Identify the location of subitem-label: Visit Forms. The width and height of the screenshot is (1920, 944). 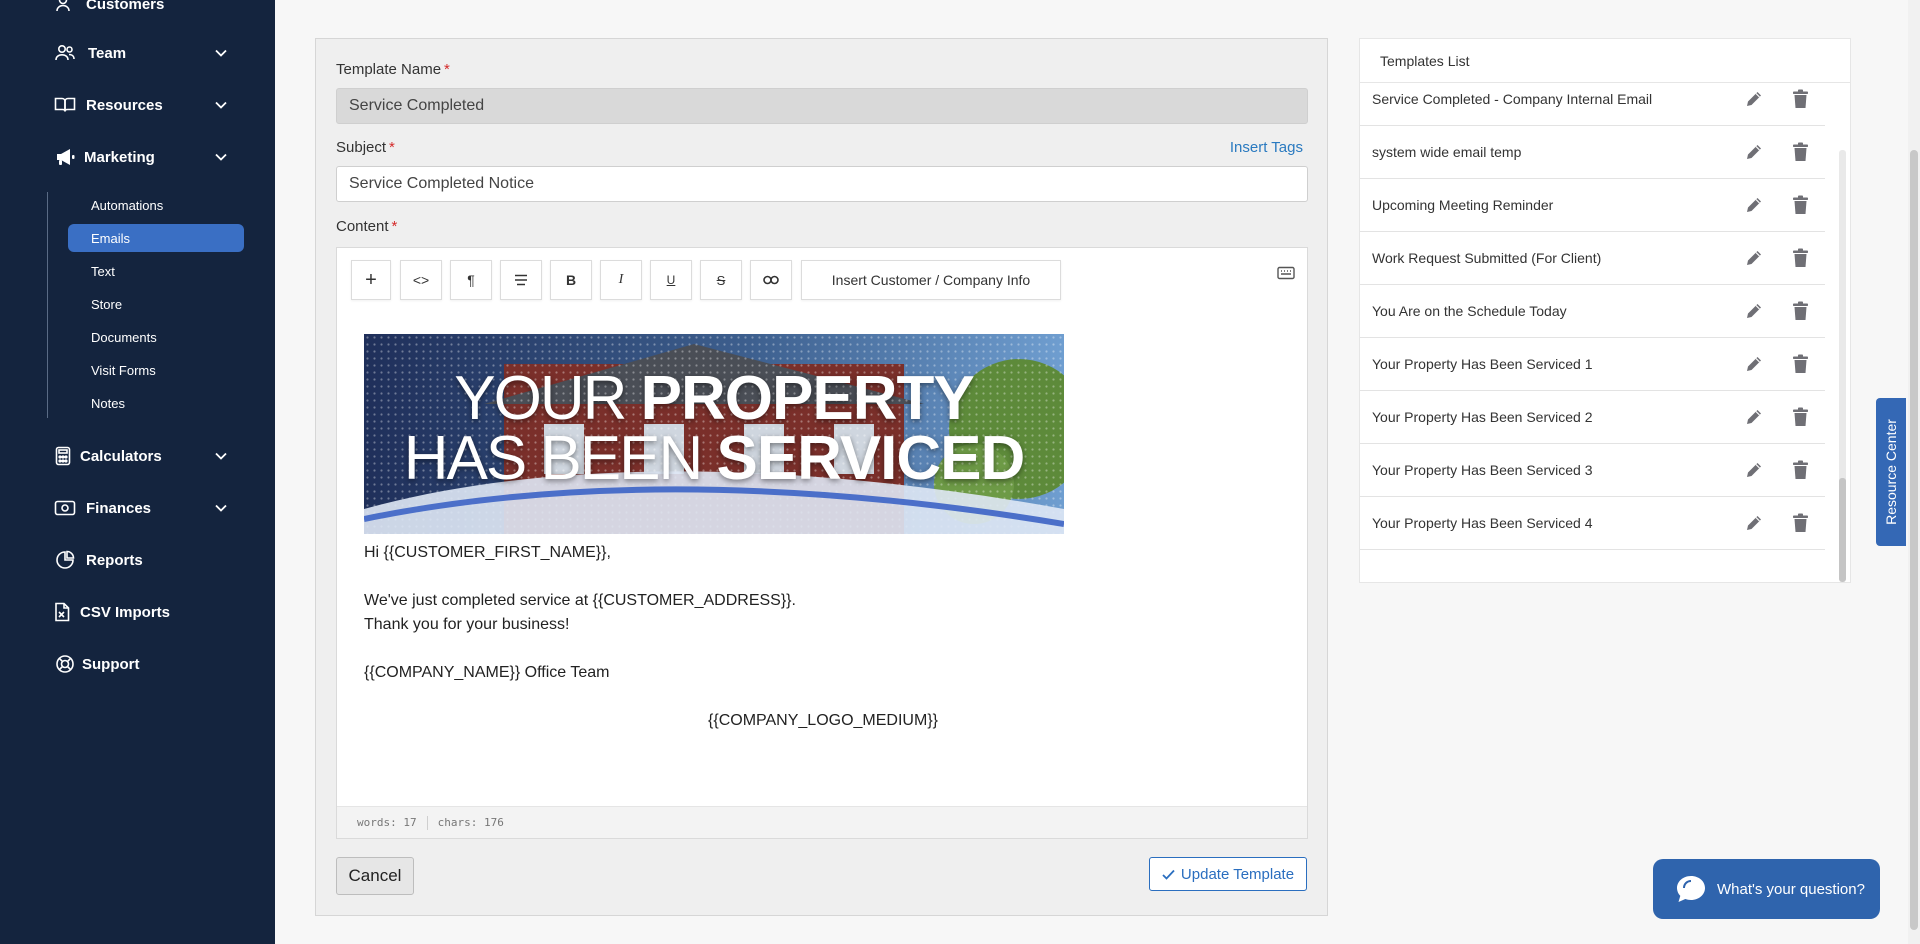
(123, 370).